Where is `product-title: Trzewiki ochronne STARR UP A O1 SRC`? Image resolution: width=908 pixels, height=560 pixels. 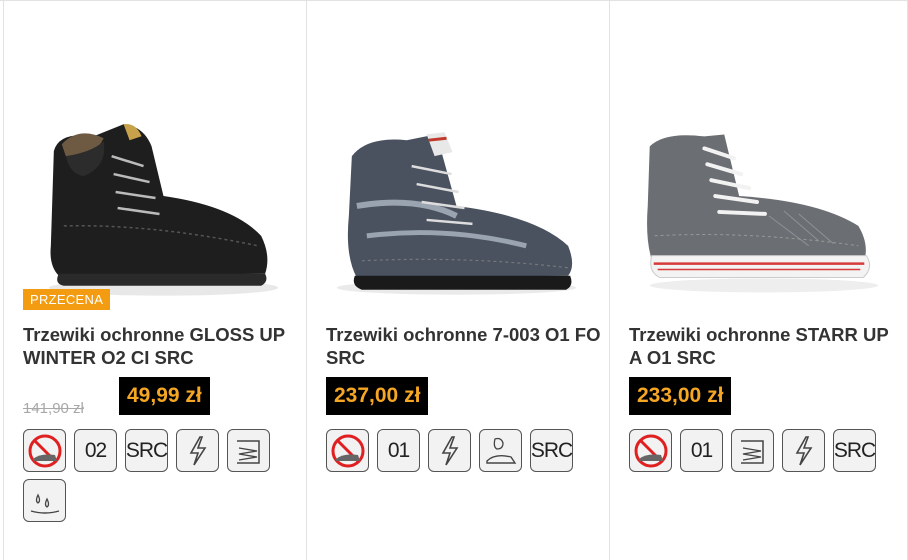 product-title: Trzewiki ochronne STARR UP A O1 SRC is located at coordinates (764, 346).